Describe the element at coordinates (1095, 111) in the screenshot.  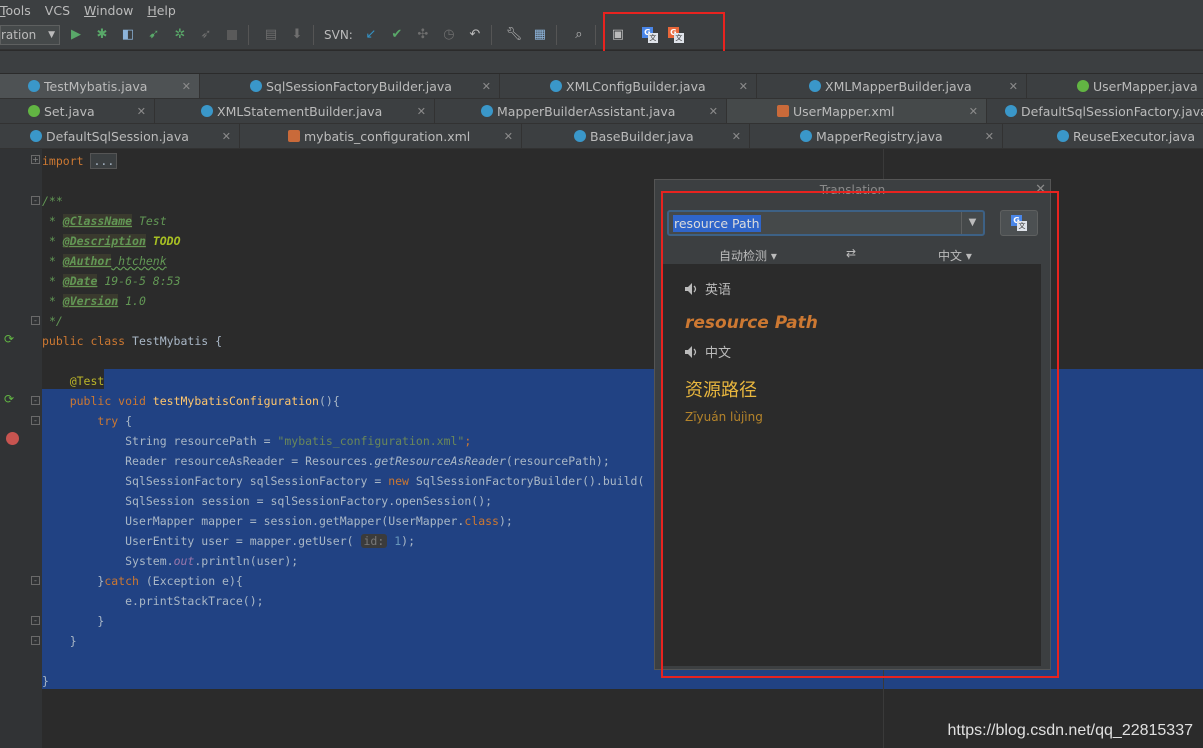
I see `tab-defaultsqlsessionfactory-java: DefaultSqlSessionFactory.java` at that location.